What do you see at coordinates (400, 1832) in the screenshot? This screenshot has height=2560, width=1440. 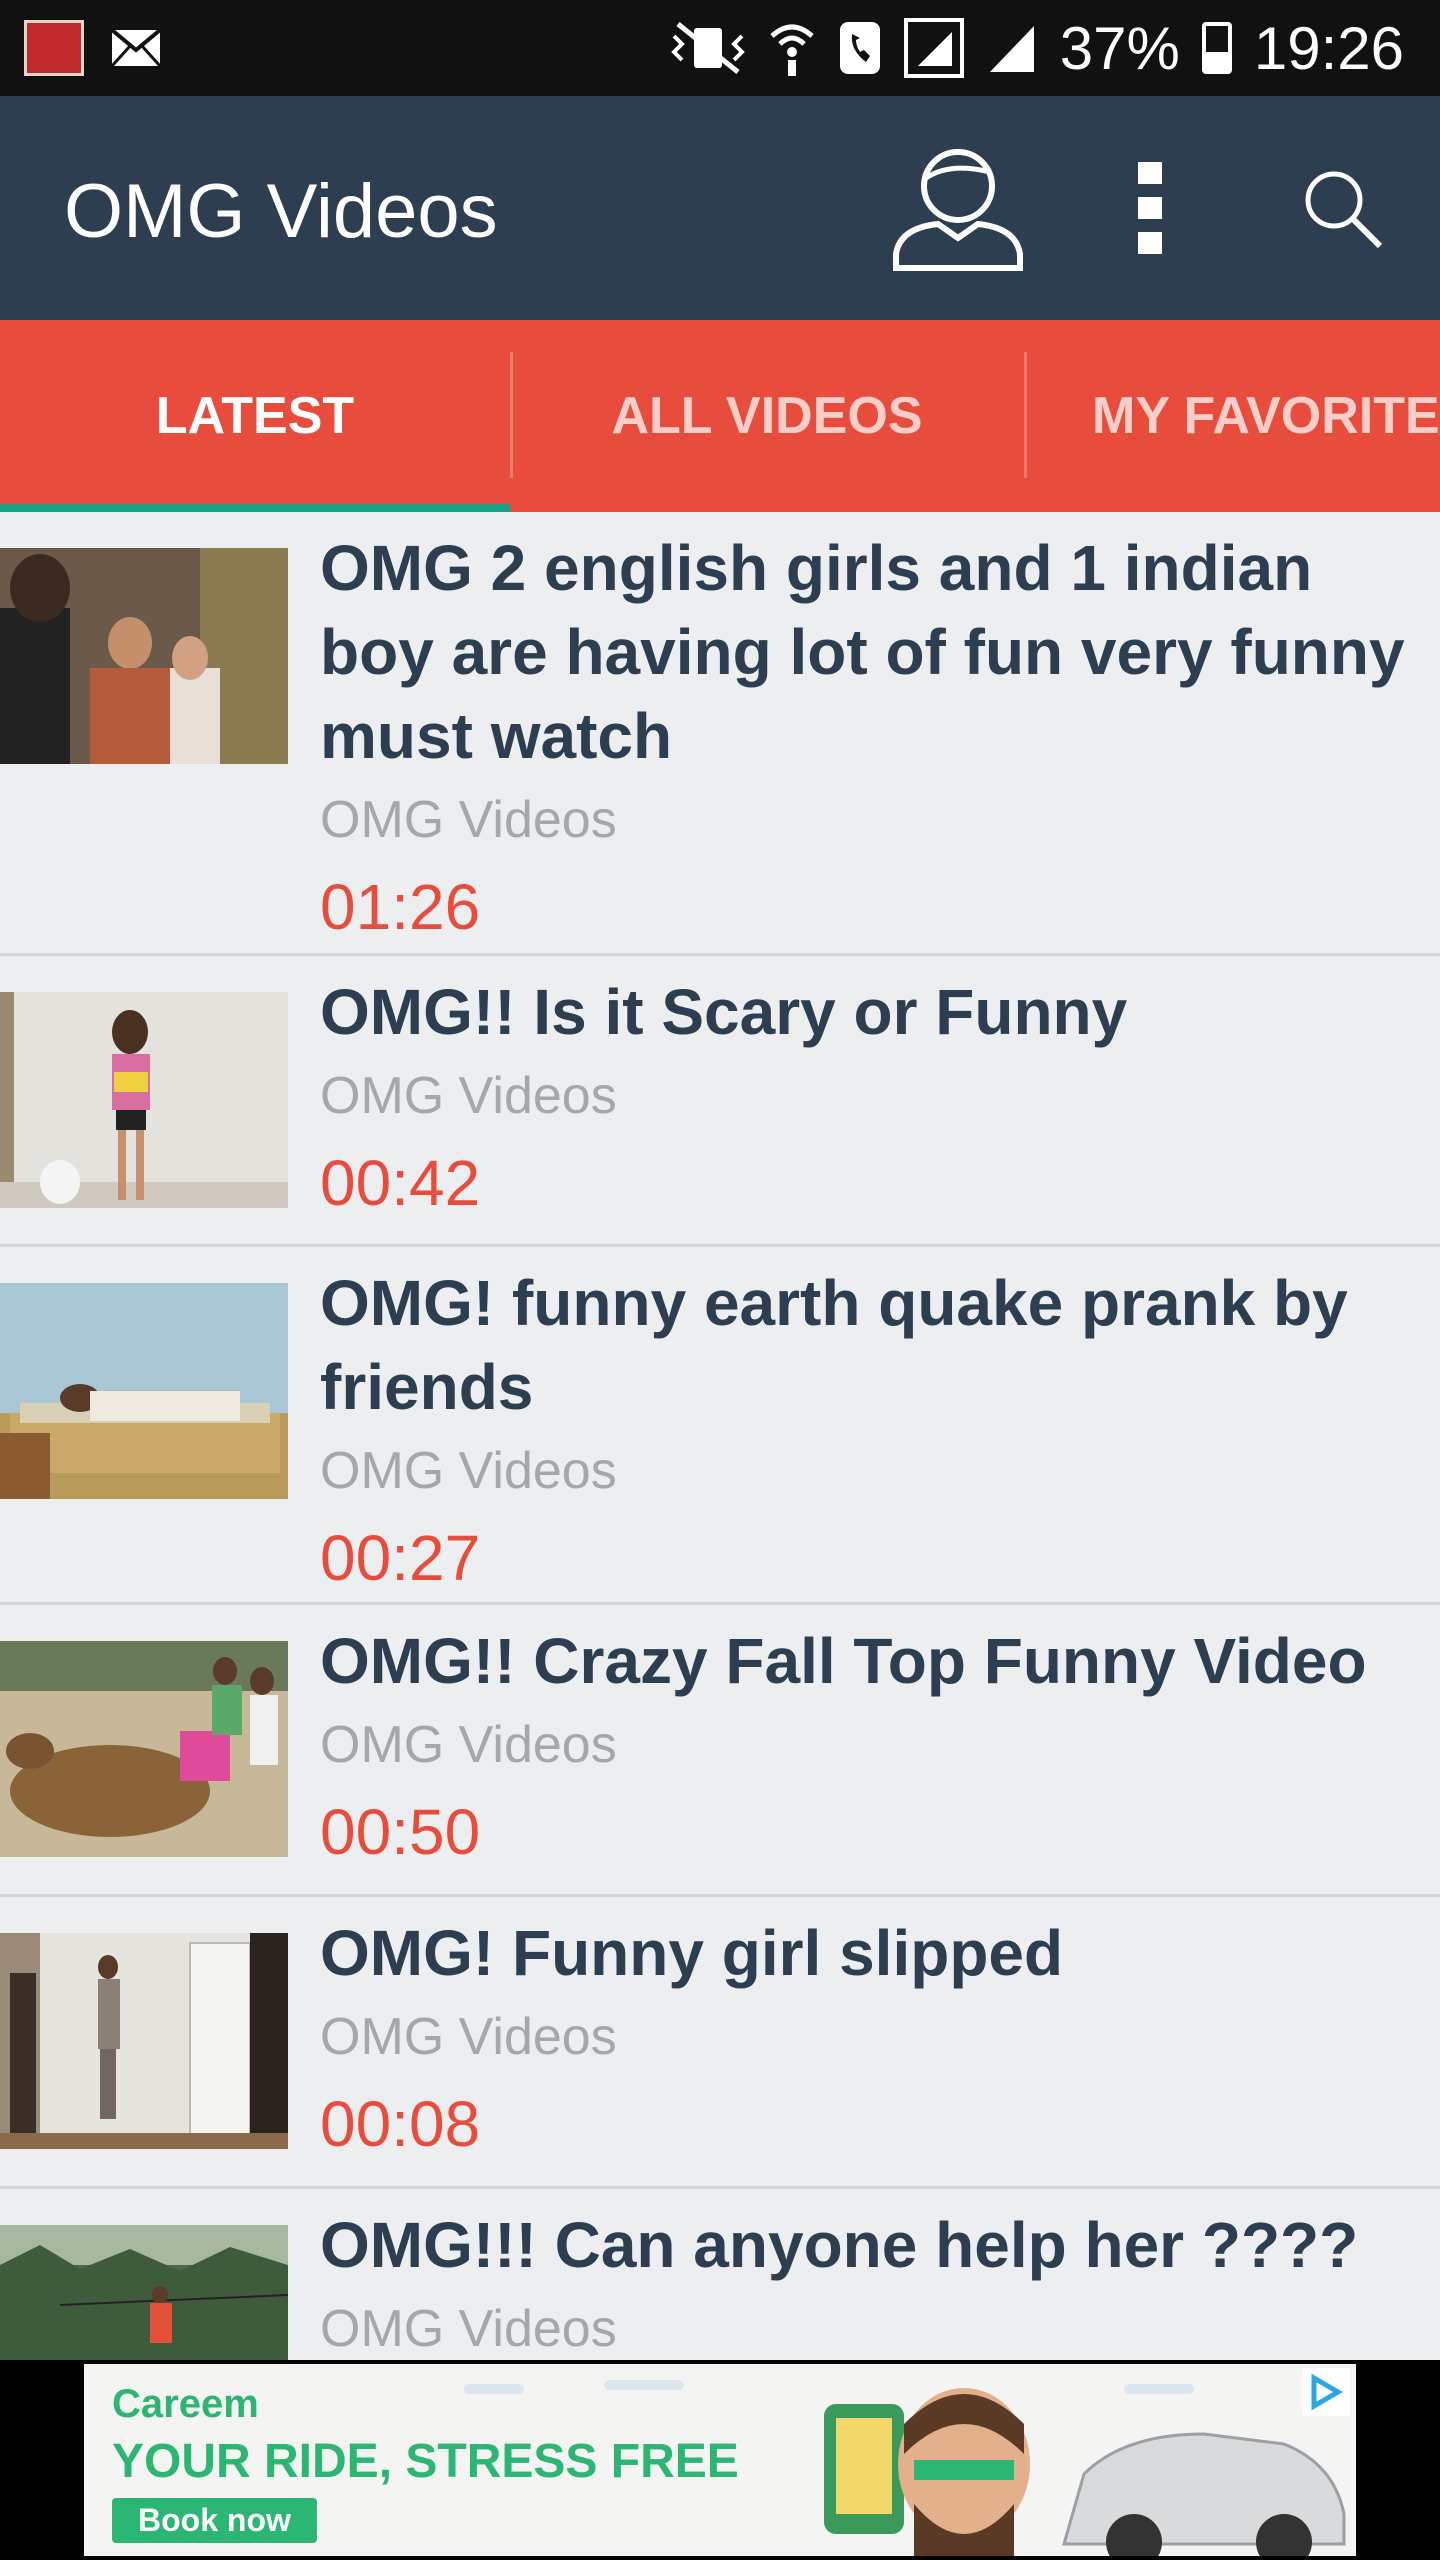 I see `video-duration: 00:50` at bounding box center [400, 1832].